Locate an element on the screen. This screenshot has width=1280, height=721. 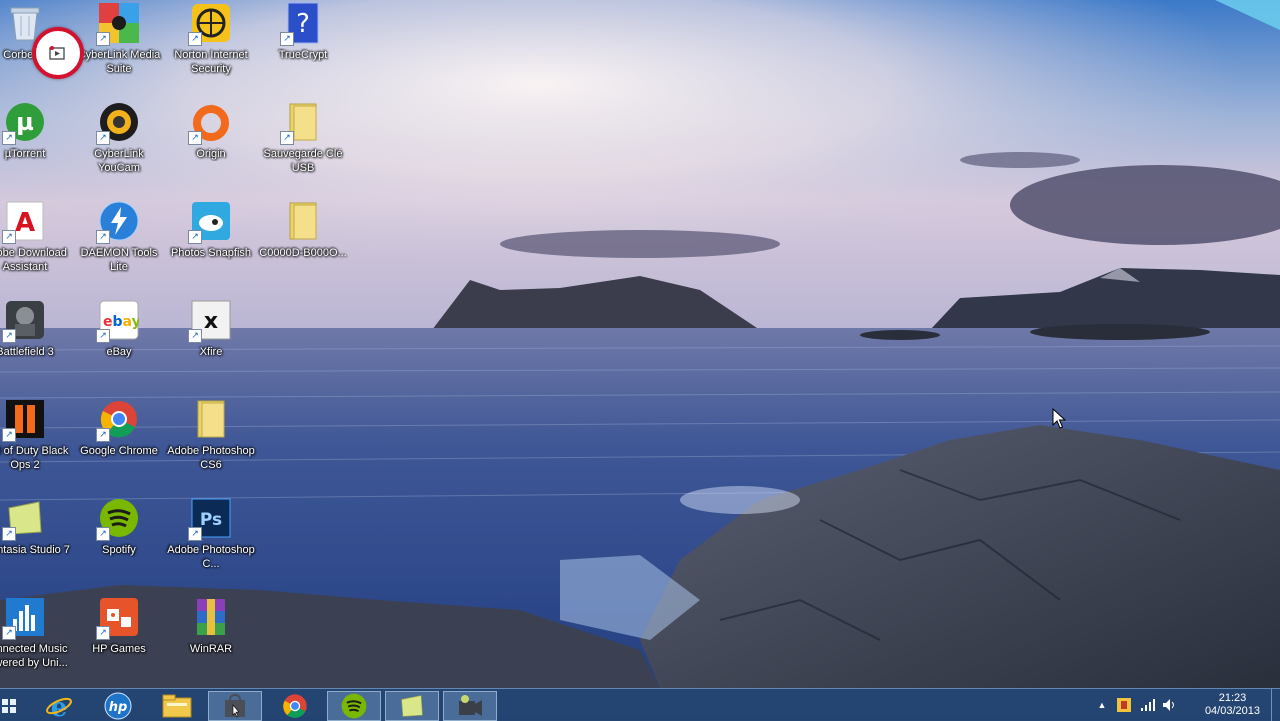
desktop-icon-ebay: ebay ↗ eBay is located at coordinates (119, 343).